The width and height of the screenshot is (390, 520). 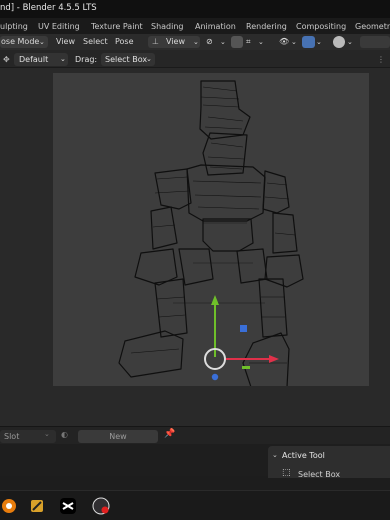 What do you see at coordinates (101, 506) in the screenshot?
I see `obs-app-icon` at bounding box center [101, 506].